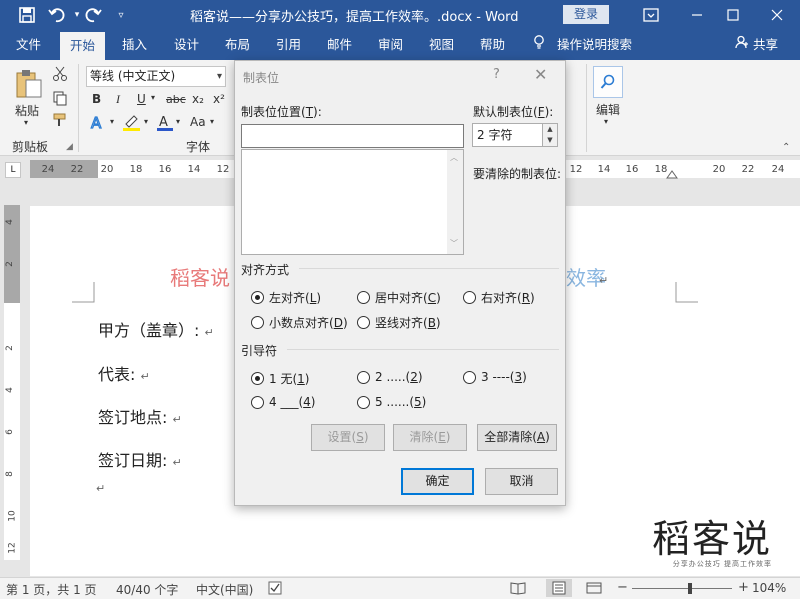  I want to click on cancel-button: 取消, so click(521, 481).